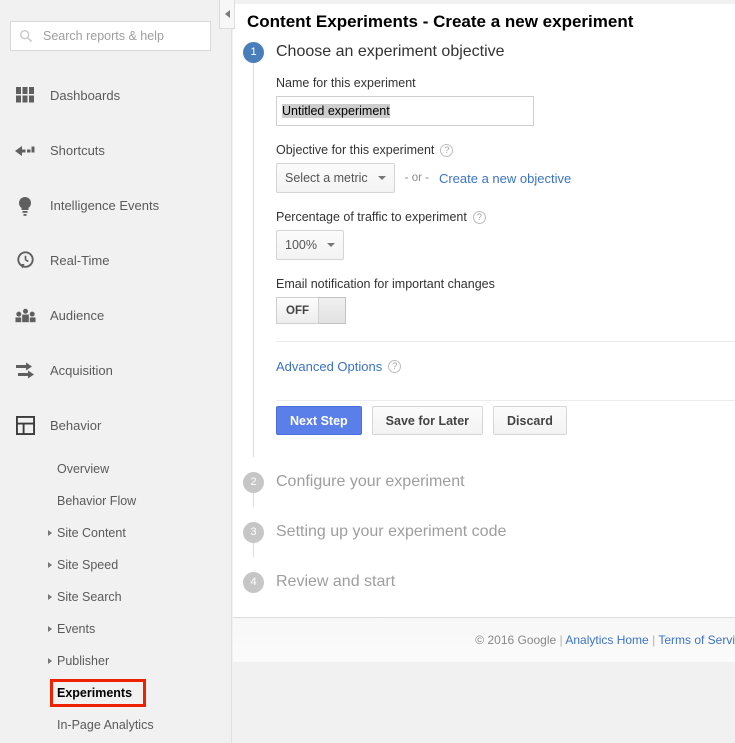  I want to click on step-2-header: 2 Configure your experiment, so click(489, 482).